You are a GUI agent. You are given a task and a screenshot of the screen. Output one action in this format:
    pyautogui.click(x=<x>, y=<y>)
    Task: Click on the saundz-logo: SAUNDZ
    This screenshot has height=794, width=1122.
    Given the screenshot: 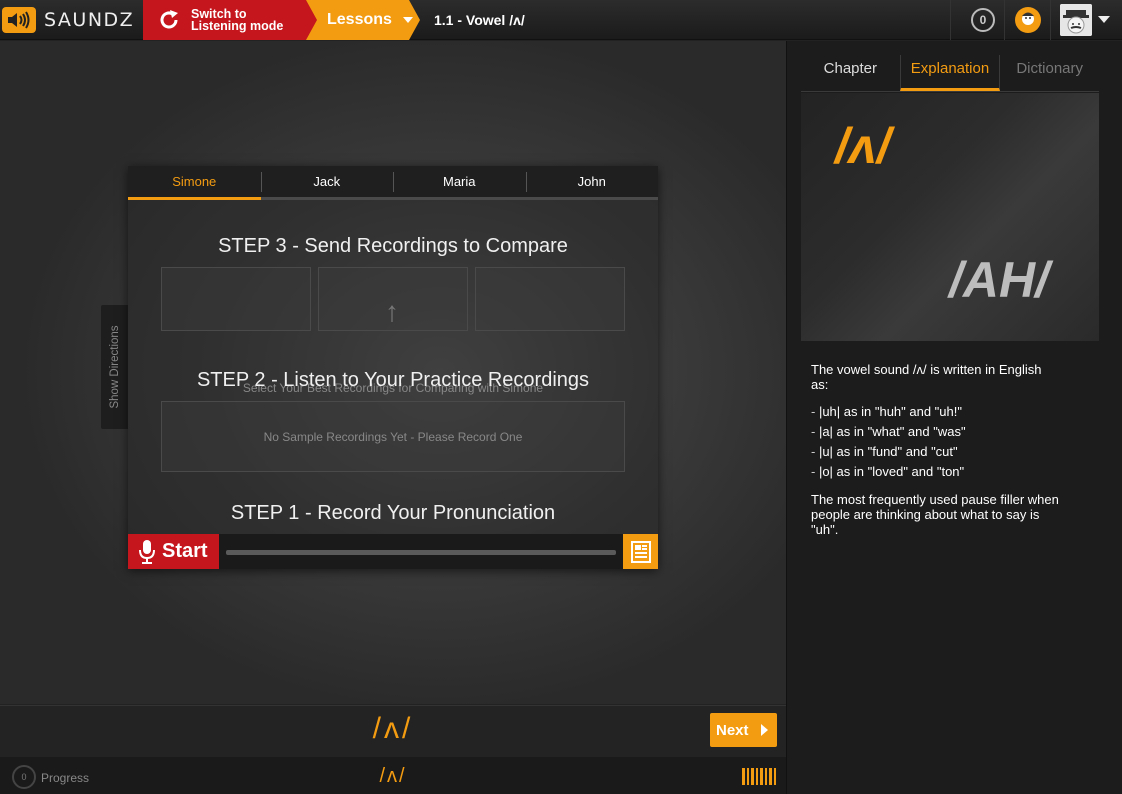 What is the action you would take?
    pyautogui.click(x=71, y=20)
    